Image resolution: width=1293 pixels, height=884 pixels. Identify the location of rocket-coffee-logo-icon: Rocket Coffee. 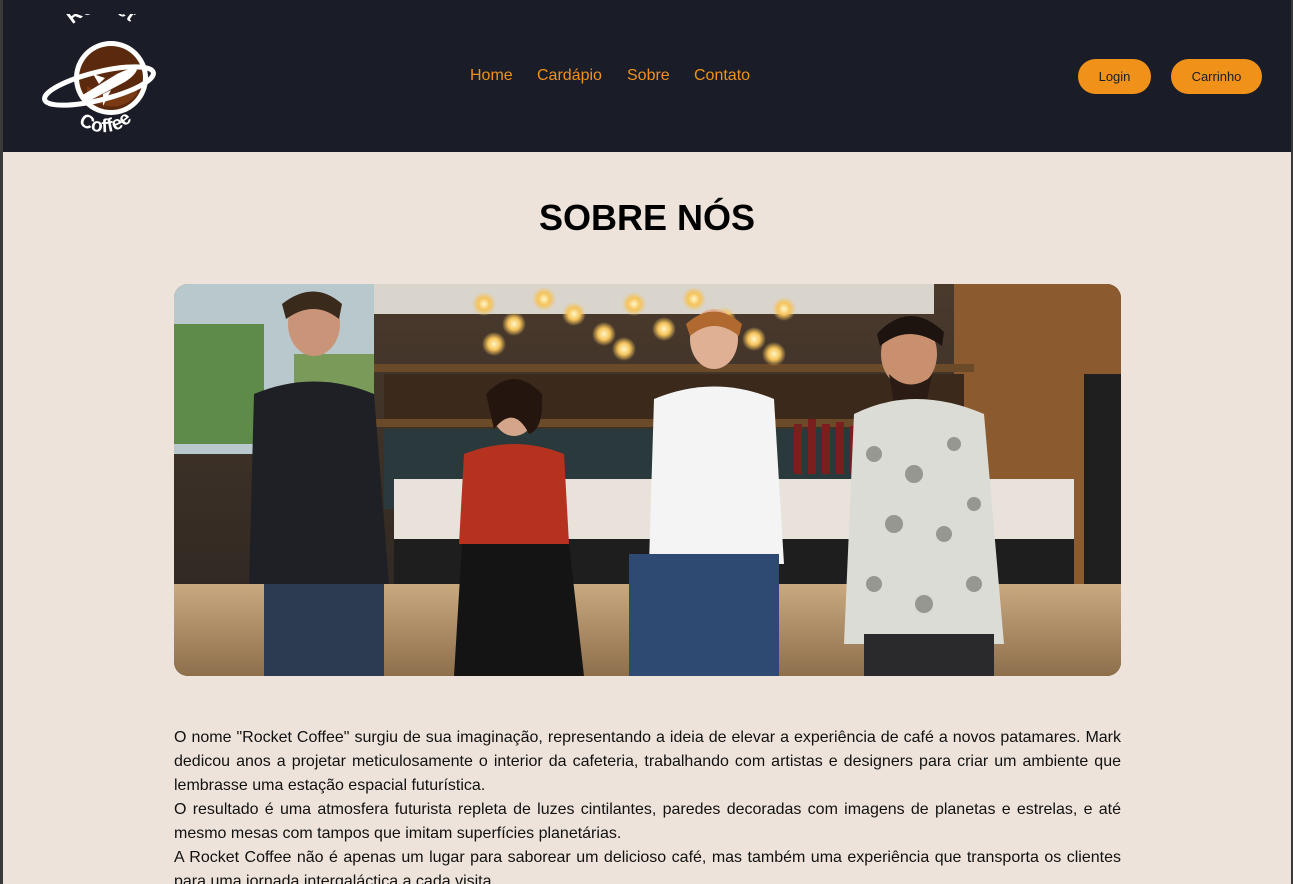
(99, 75).